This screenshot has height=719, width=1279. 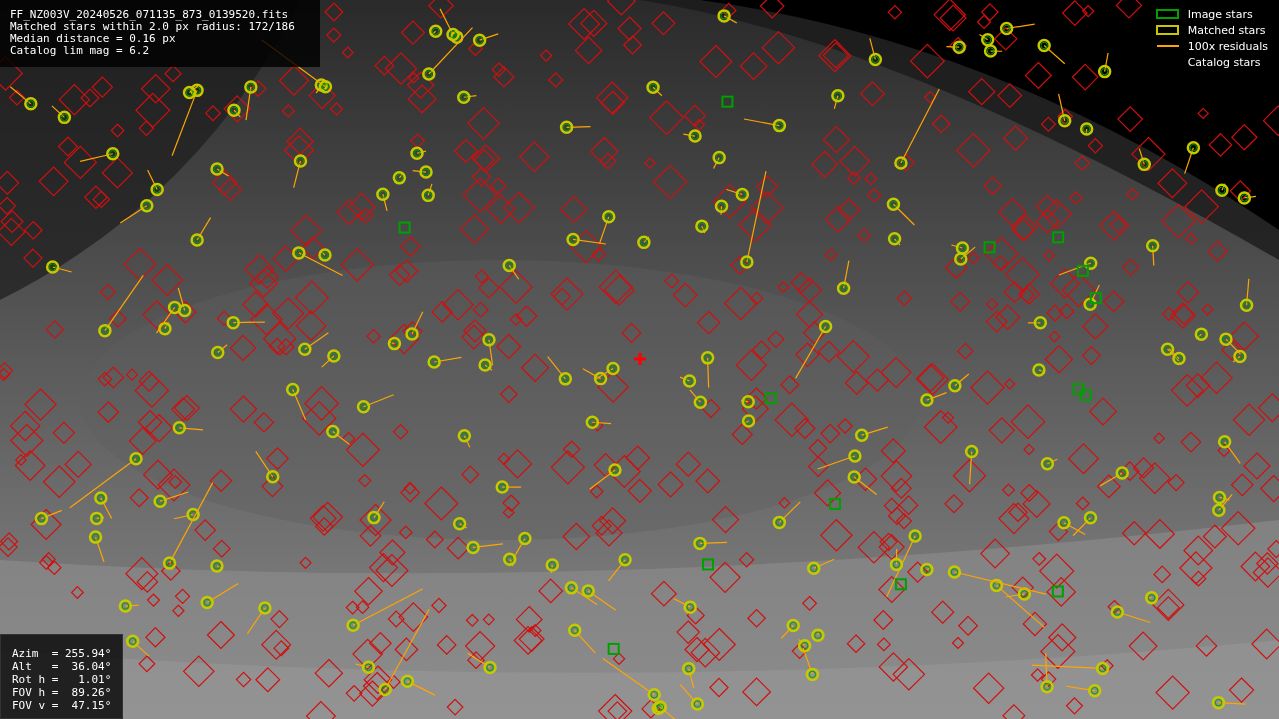 I want to click on pointing-text: FOV h = 89.26°, so click(x=62, y=692).